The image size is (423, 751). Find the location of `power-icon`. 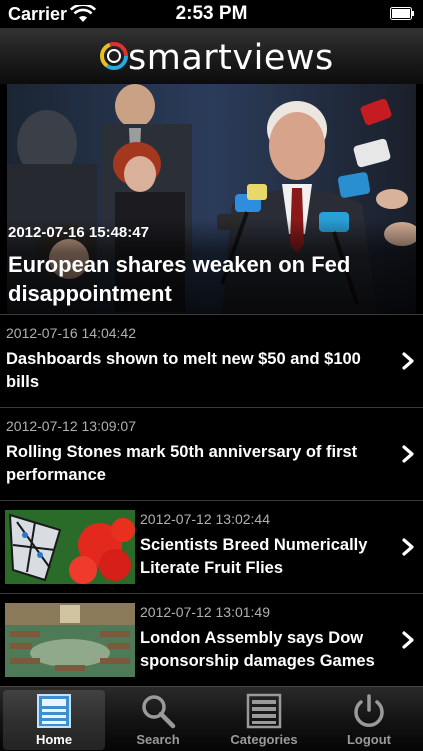

power-icon is located at coordinates (369, 710).